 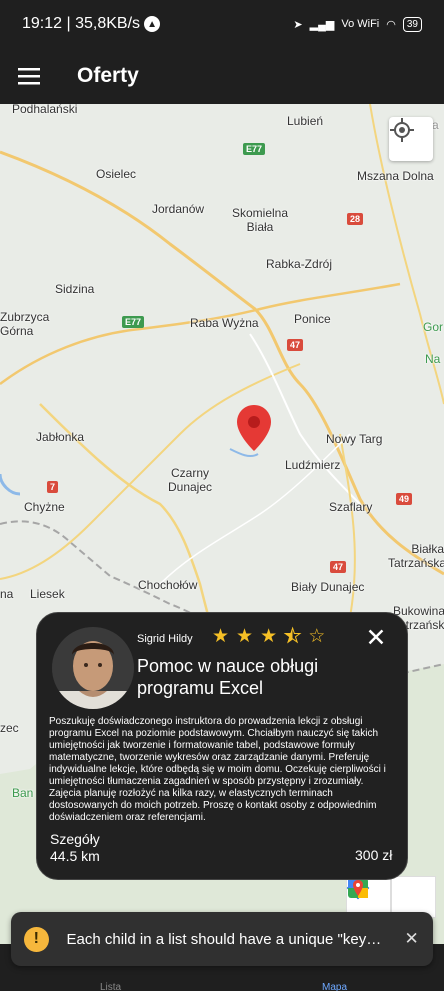 What do you see at coordinates (305, 121) in the screenshot?
I see `map-place-label: Lubień` at bounding box center [305, 121].